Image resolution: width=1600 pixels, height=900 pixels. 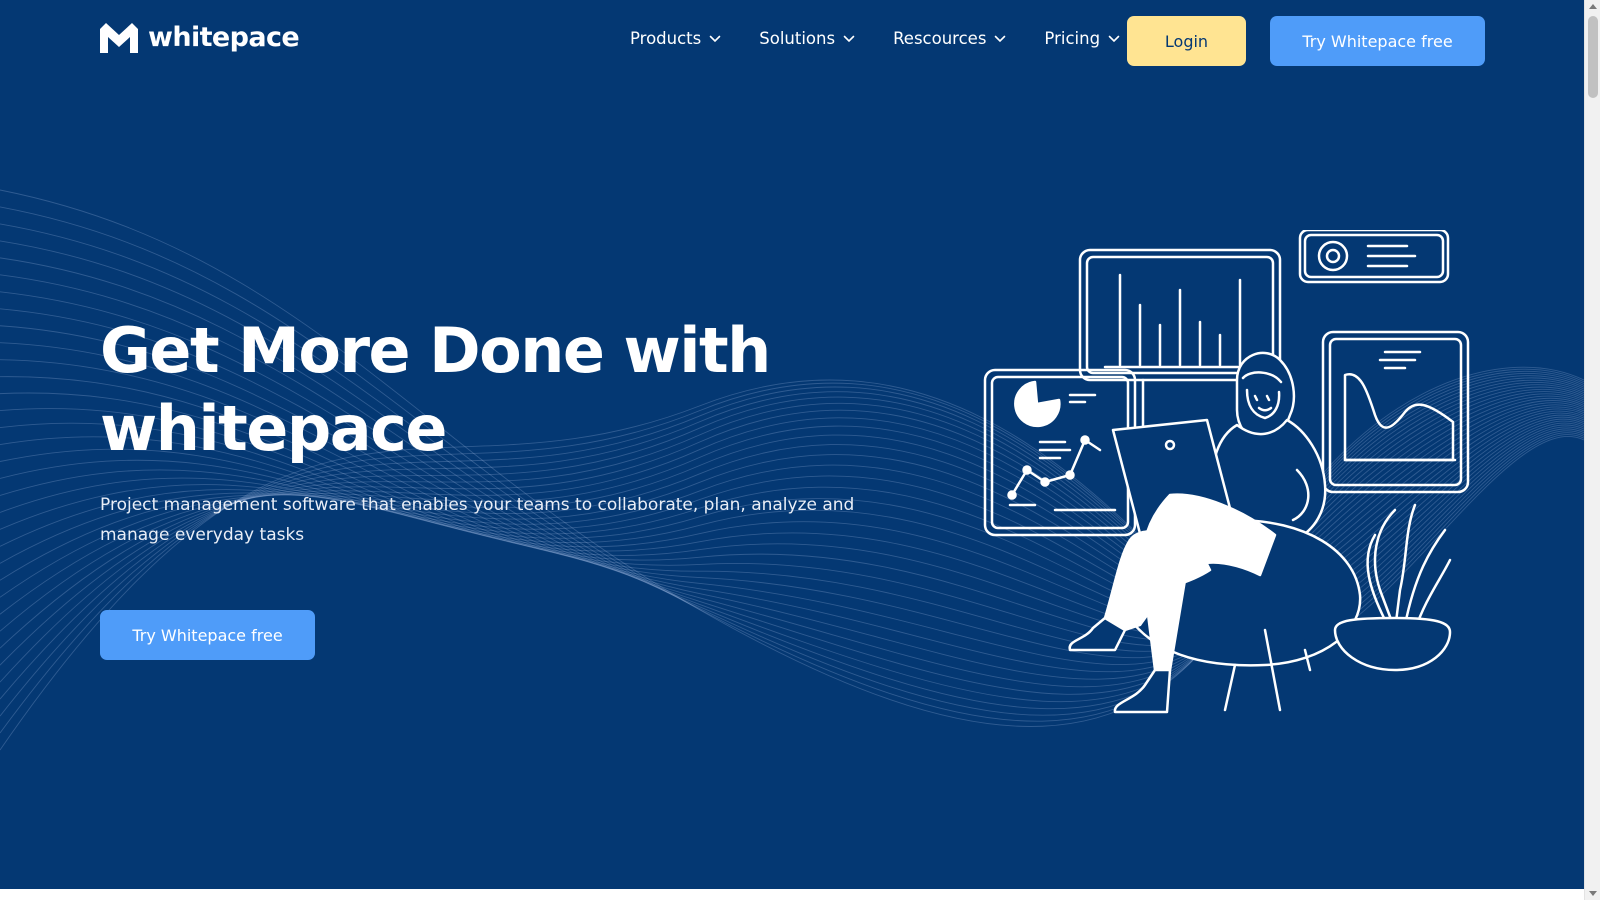 I want to click on nav-item-label: Solutions, so click(x=797, y=38).